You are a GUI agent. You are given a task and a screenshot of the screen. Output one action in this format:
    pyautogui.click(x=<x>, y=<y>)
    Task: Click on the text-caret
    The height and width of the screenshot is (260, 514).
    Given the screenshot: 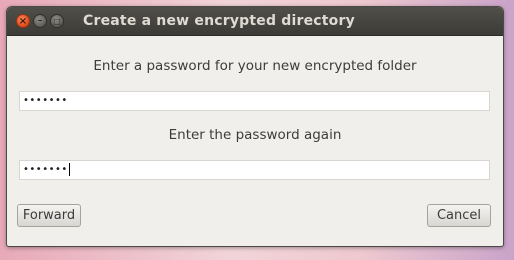 What is the action you would take?
    pyautogui.click(x=69, y=169)
    